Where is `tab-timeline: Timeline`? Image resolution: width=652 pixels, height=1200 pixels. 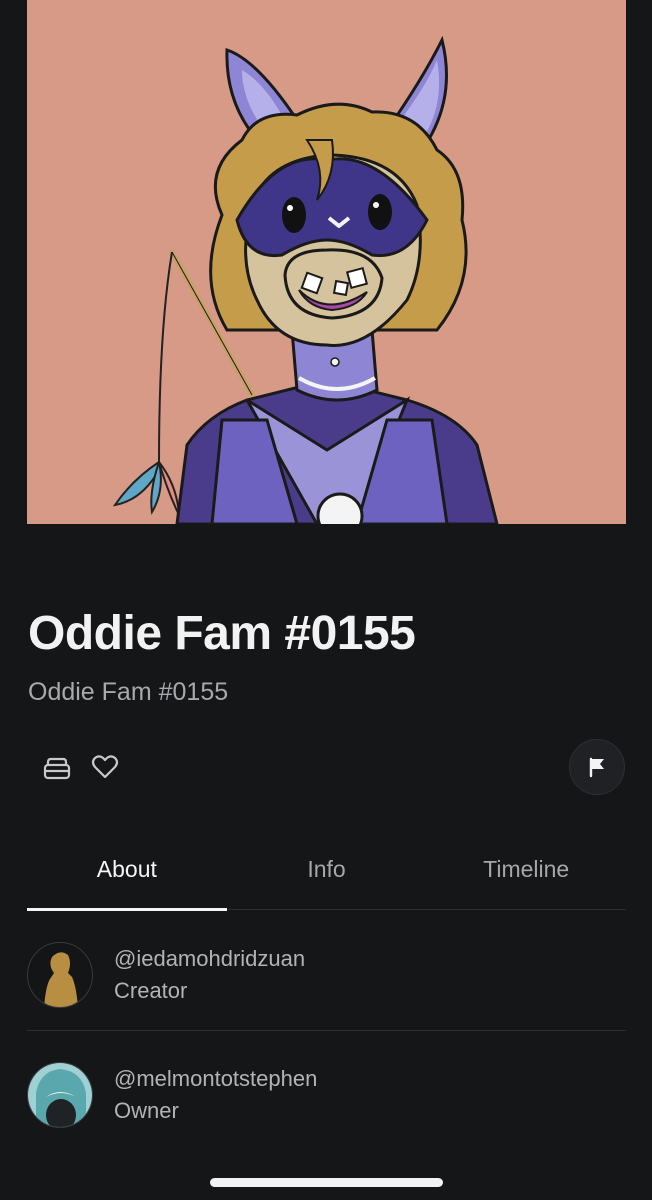 tab-timeline: Timeline is located at coordinates (526, 869).